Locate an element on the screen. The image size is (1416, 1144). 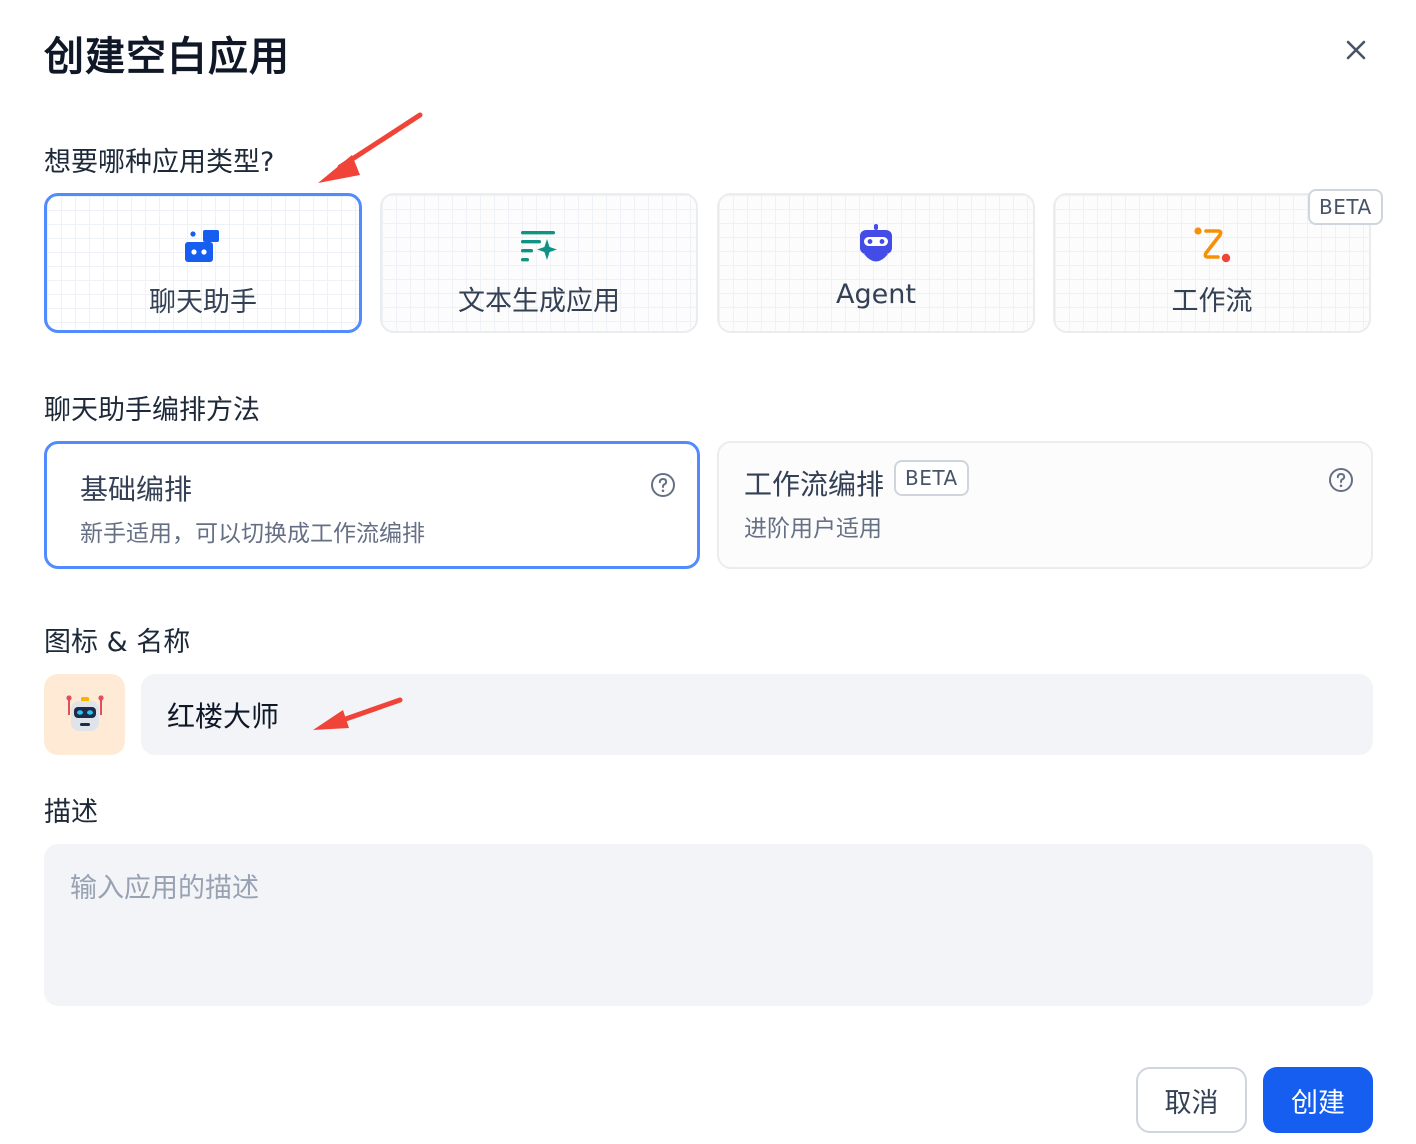
mode-title: 工作流编排 is located at coordinates (814, 484).